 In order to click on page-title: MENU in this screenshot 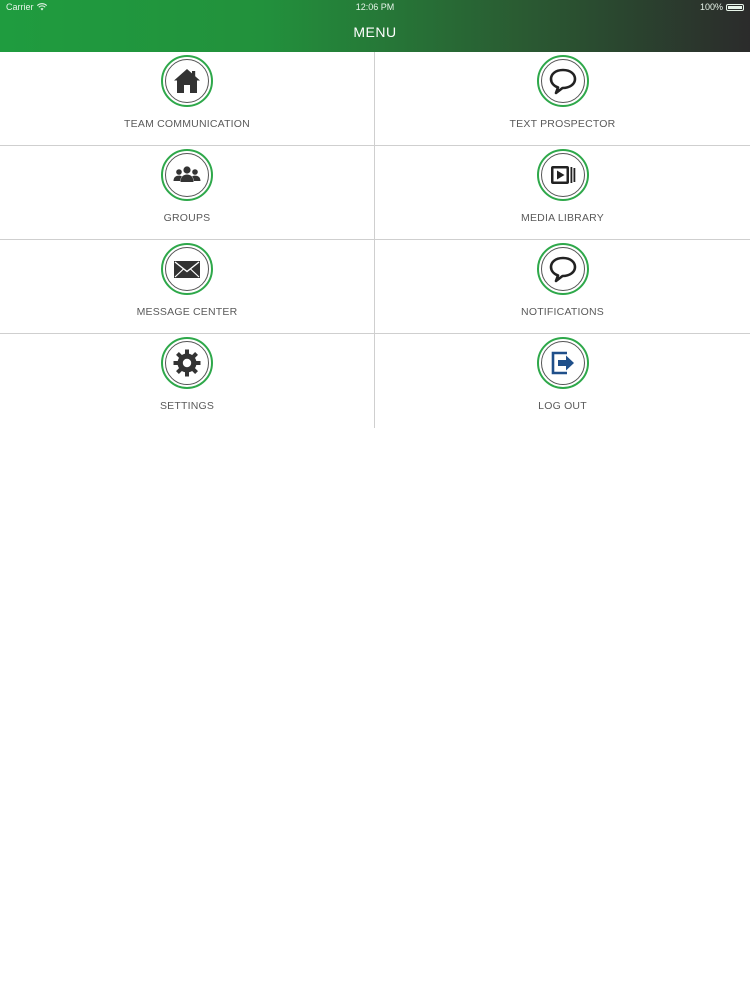, I will do `click(375, 32)`.